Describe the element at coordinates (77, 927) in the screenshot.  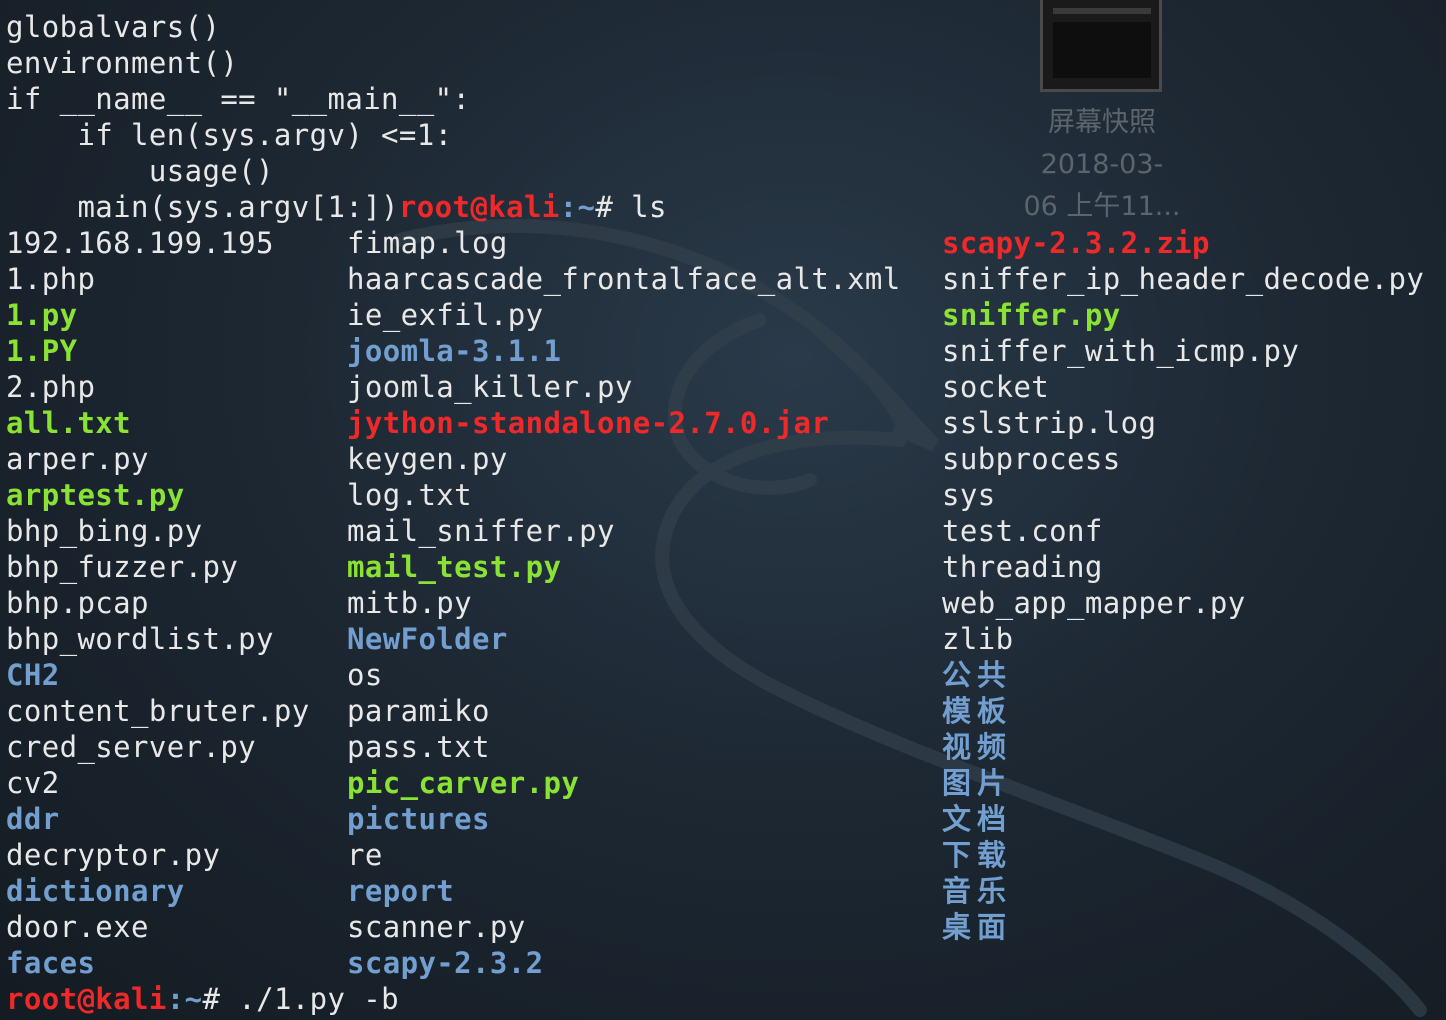
I see `file-entry: door.exe` at that location.